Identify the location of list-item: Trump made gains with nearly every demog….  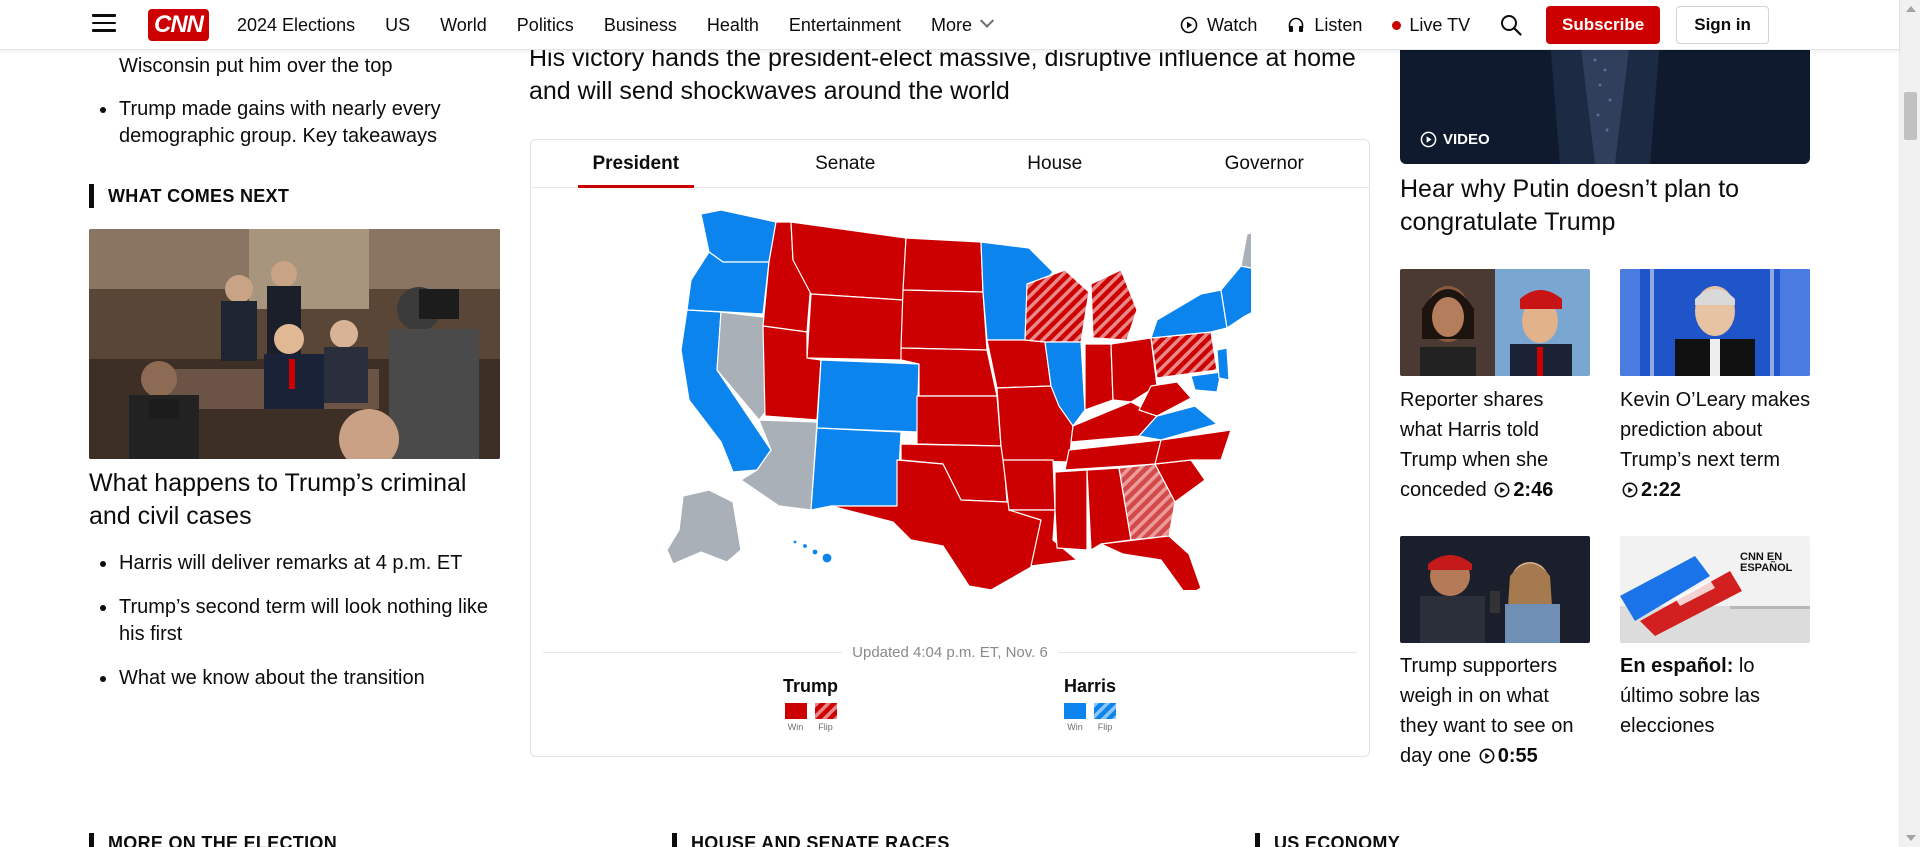
(301, 123).